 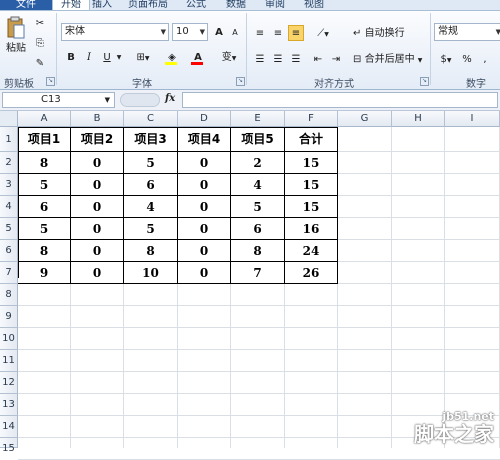 I want to click on percent-button: %, so click(x=467, y=59).